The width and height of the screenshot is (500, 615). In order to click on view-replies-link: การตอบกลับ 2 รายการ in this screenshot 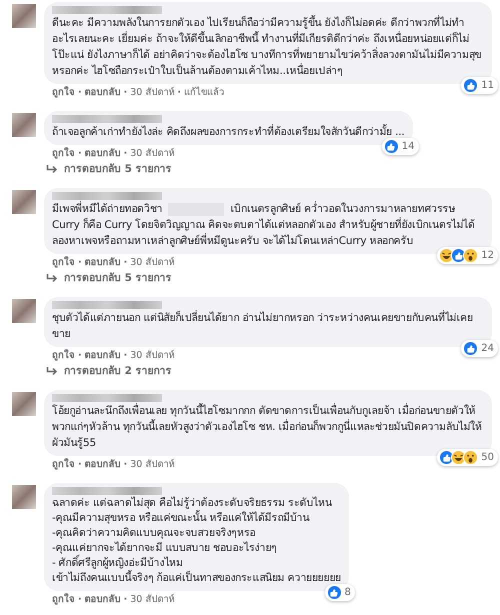, I will do `click(118, 371)`.